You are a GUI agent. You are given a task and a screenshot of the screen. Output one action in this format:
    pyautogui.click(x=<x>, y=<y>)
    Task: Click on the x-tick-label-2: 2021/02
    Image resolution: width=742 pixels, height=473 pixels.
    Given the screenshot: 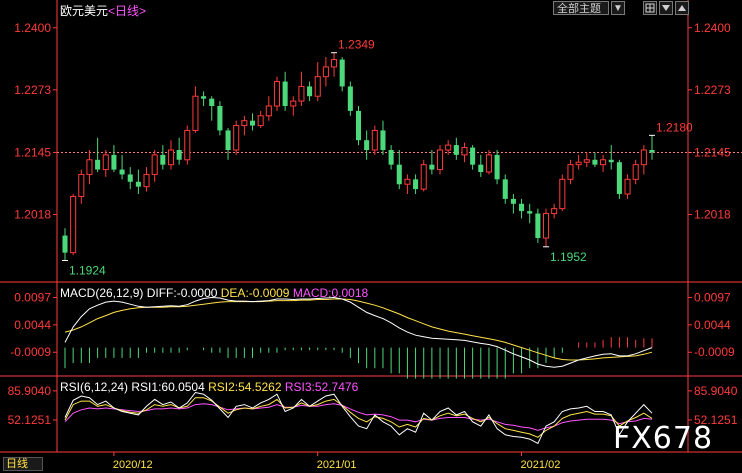 What is the action you would take?
    pyautogui.click(x=541, y=465)
    